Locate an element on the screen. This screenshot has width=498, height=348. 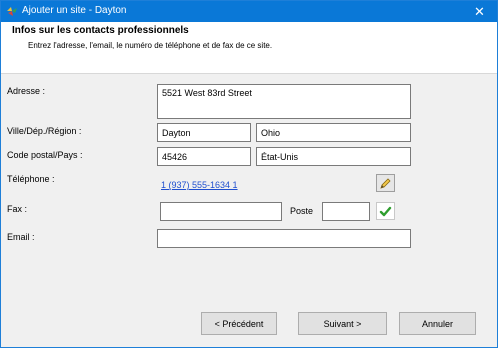
extension-field is located at coordinates (346, 211).